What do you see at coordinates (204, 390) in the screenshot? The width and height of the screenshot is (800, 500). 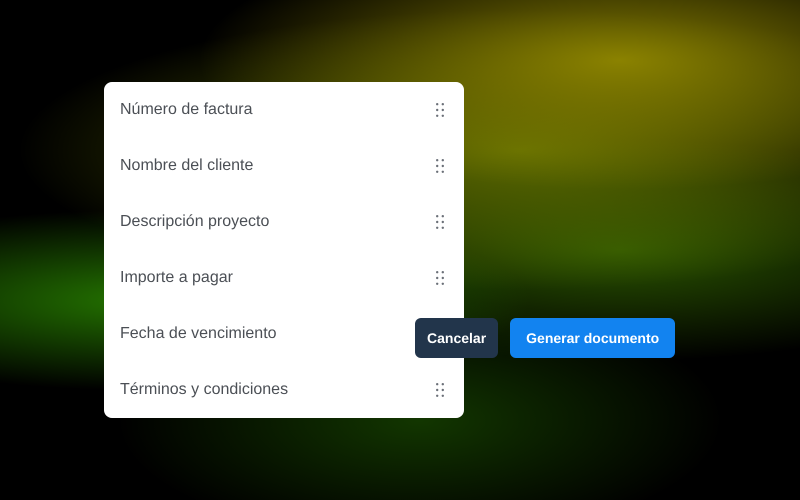 I see `field-label: Términos y condiciones` at bounding box center [204, 390].